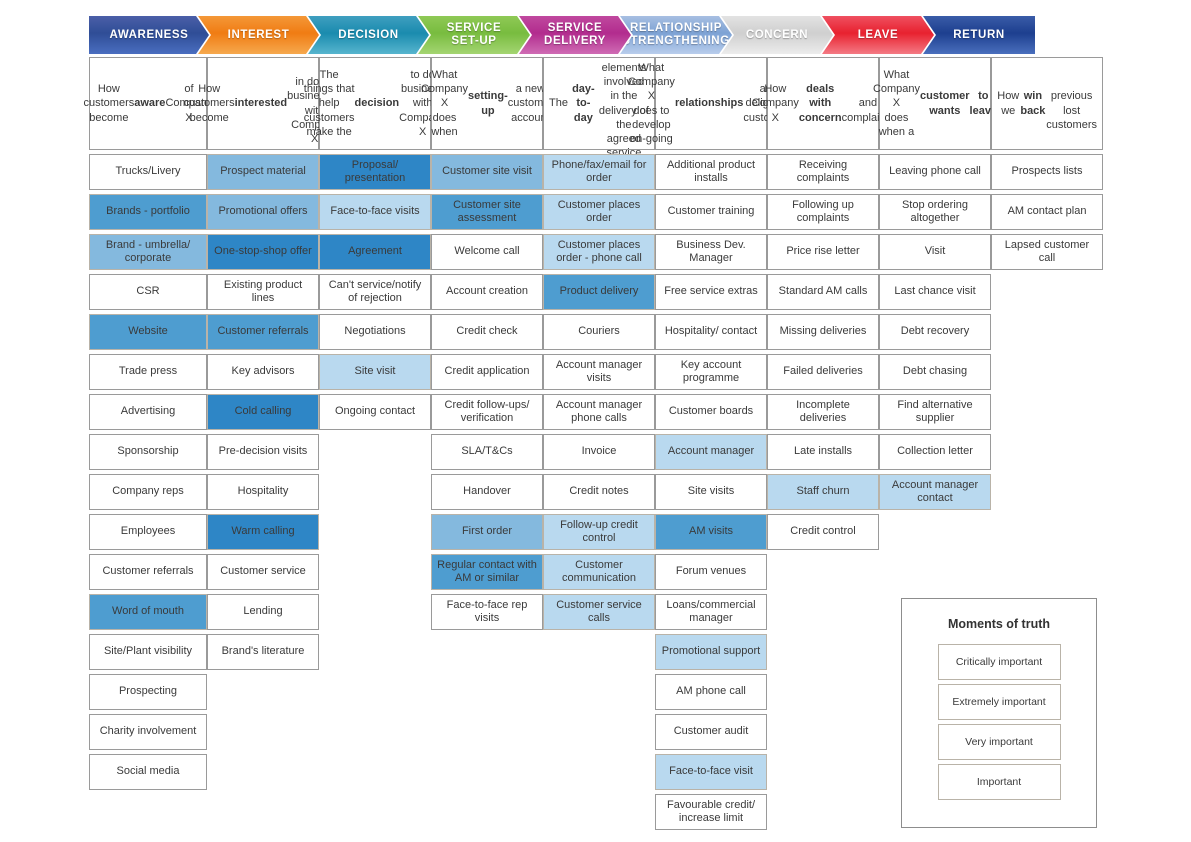 Image resolution: width=1191 pixels, height=842 pixels. Describe the element at coordinates (148, 612) in the screenshot. I see `touchpoint-cell: Word of mouth` at that location.